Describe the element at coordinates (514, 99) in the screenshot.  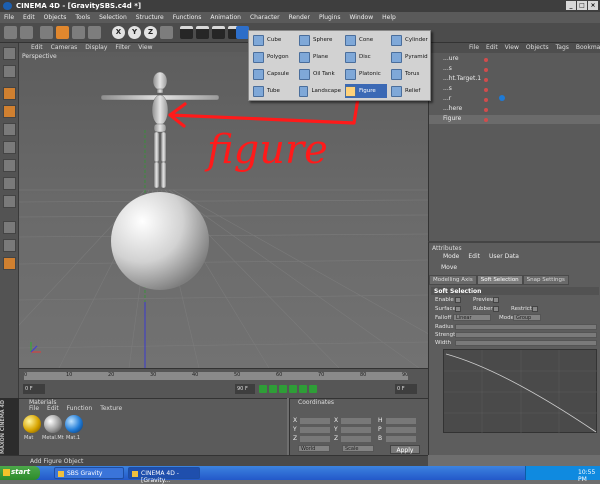
I see `object-row: ...r` at that location.